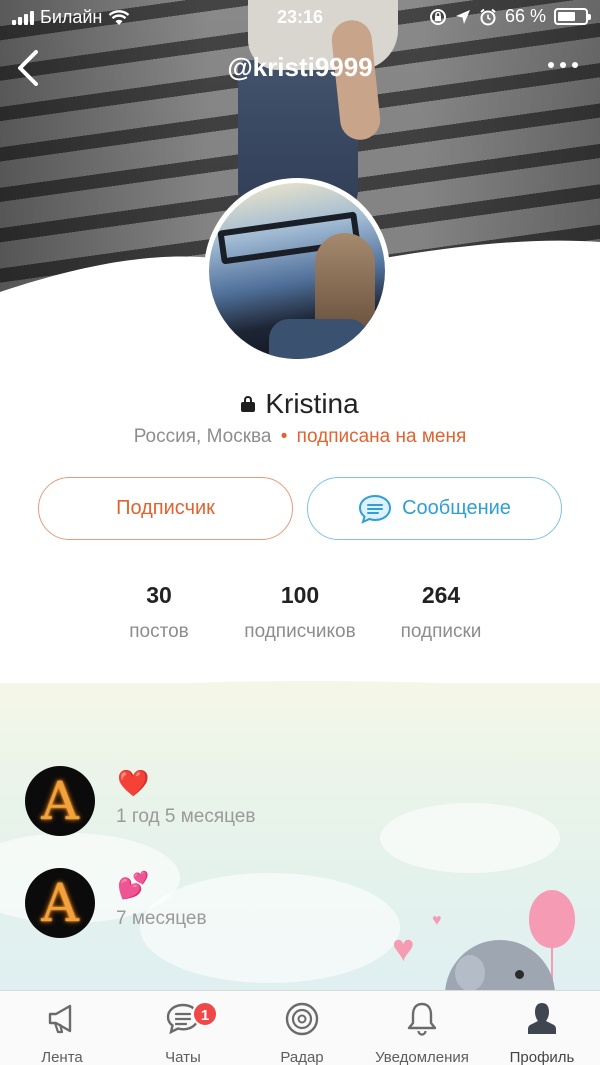 This screenshot has height=1065, width=600. Describe the element at coordinates (300, 612) in the screenshot. I see `stat-followers: 100 подписчиков` at that location.